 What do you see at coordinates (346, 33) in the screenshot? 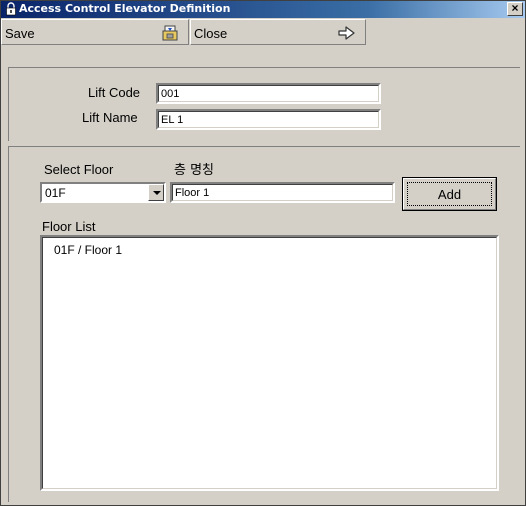
I see `exit-arrow-icon` at bounding box center [346, 33].